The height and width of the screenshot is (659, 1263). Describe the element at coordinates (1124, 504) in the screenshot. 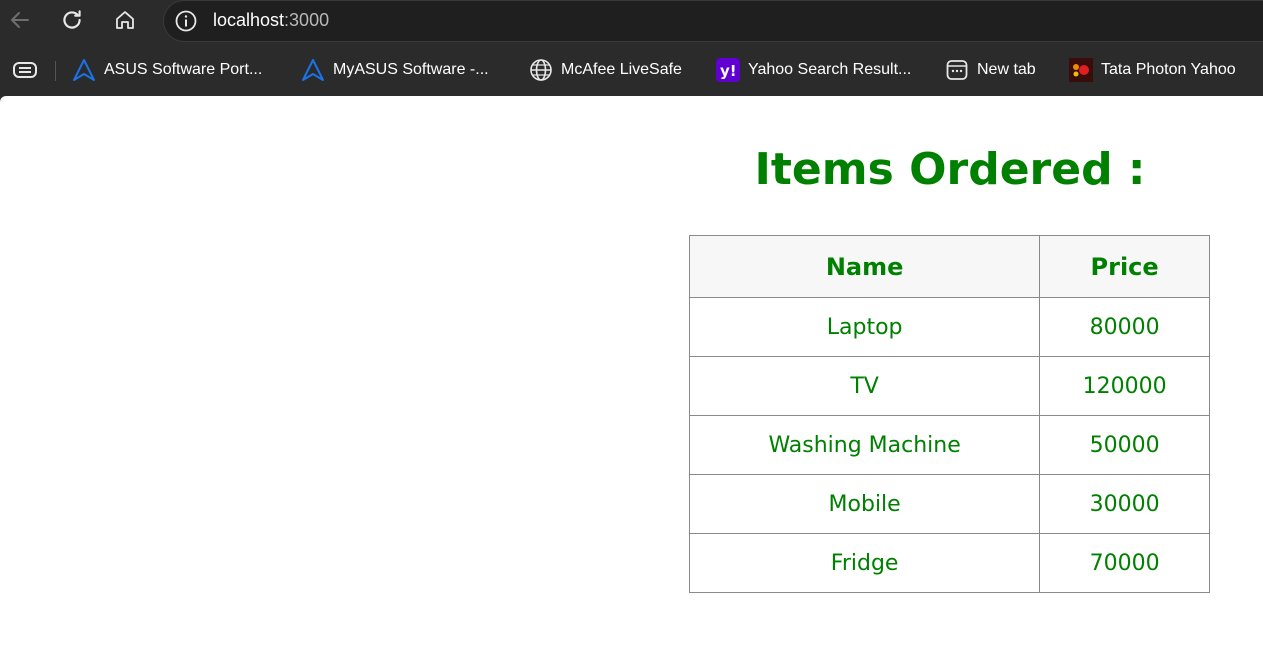

I see `item-price: 30000` at that location.